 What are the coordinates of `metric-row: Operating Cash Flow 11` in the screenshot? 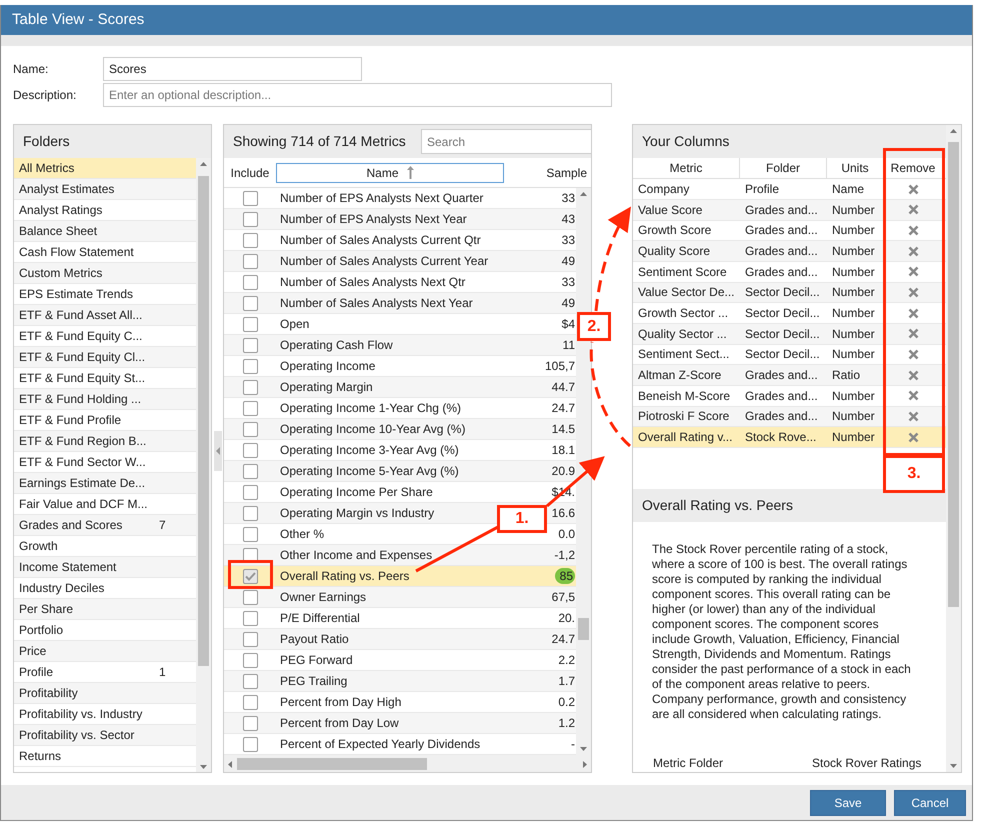 It's located at (400, 345).